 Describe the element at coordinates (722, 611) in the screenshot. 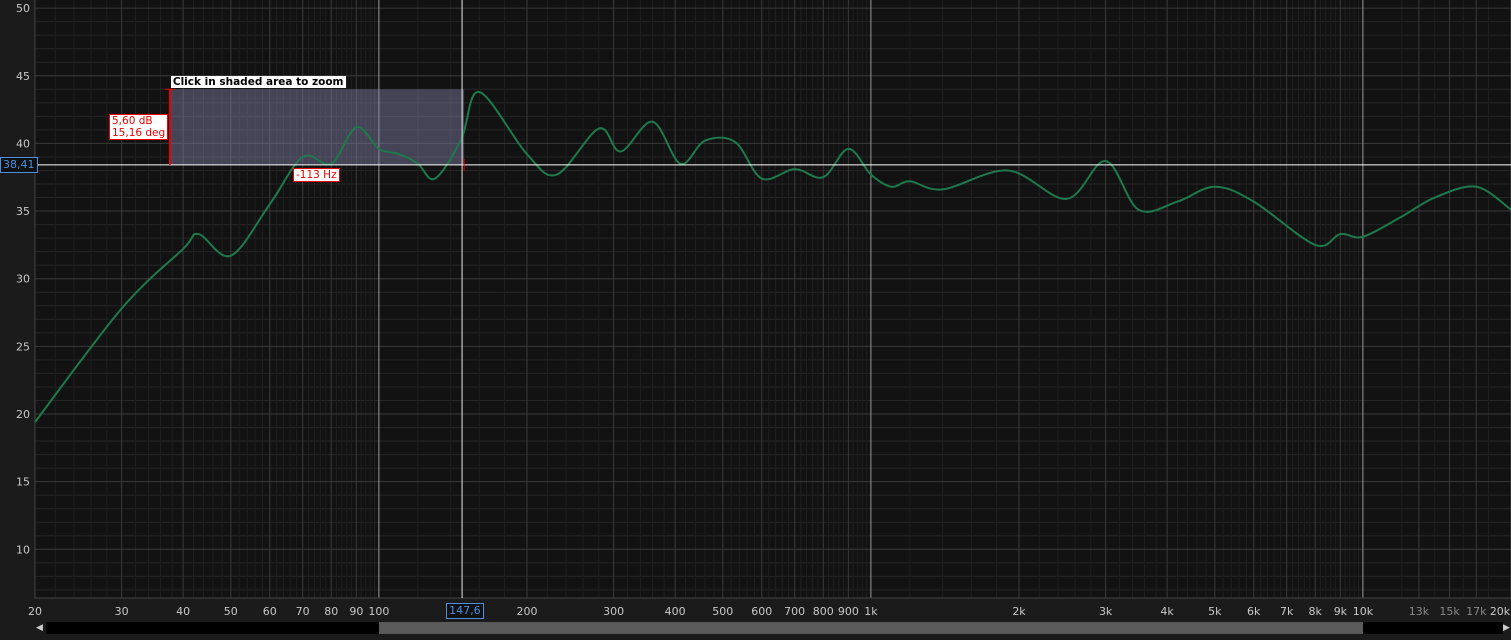

I see `x-tick-label: 500` at that location.